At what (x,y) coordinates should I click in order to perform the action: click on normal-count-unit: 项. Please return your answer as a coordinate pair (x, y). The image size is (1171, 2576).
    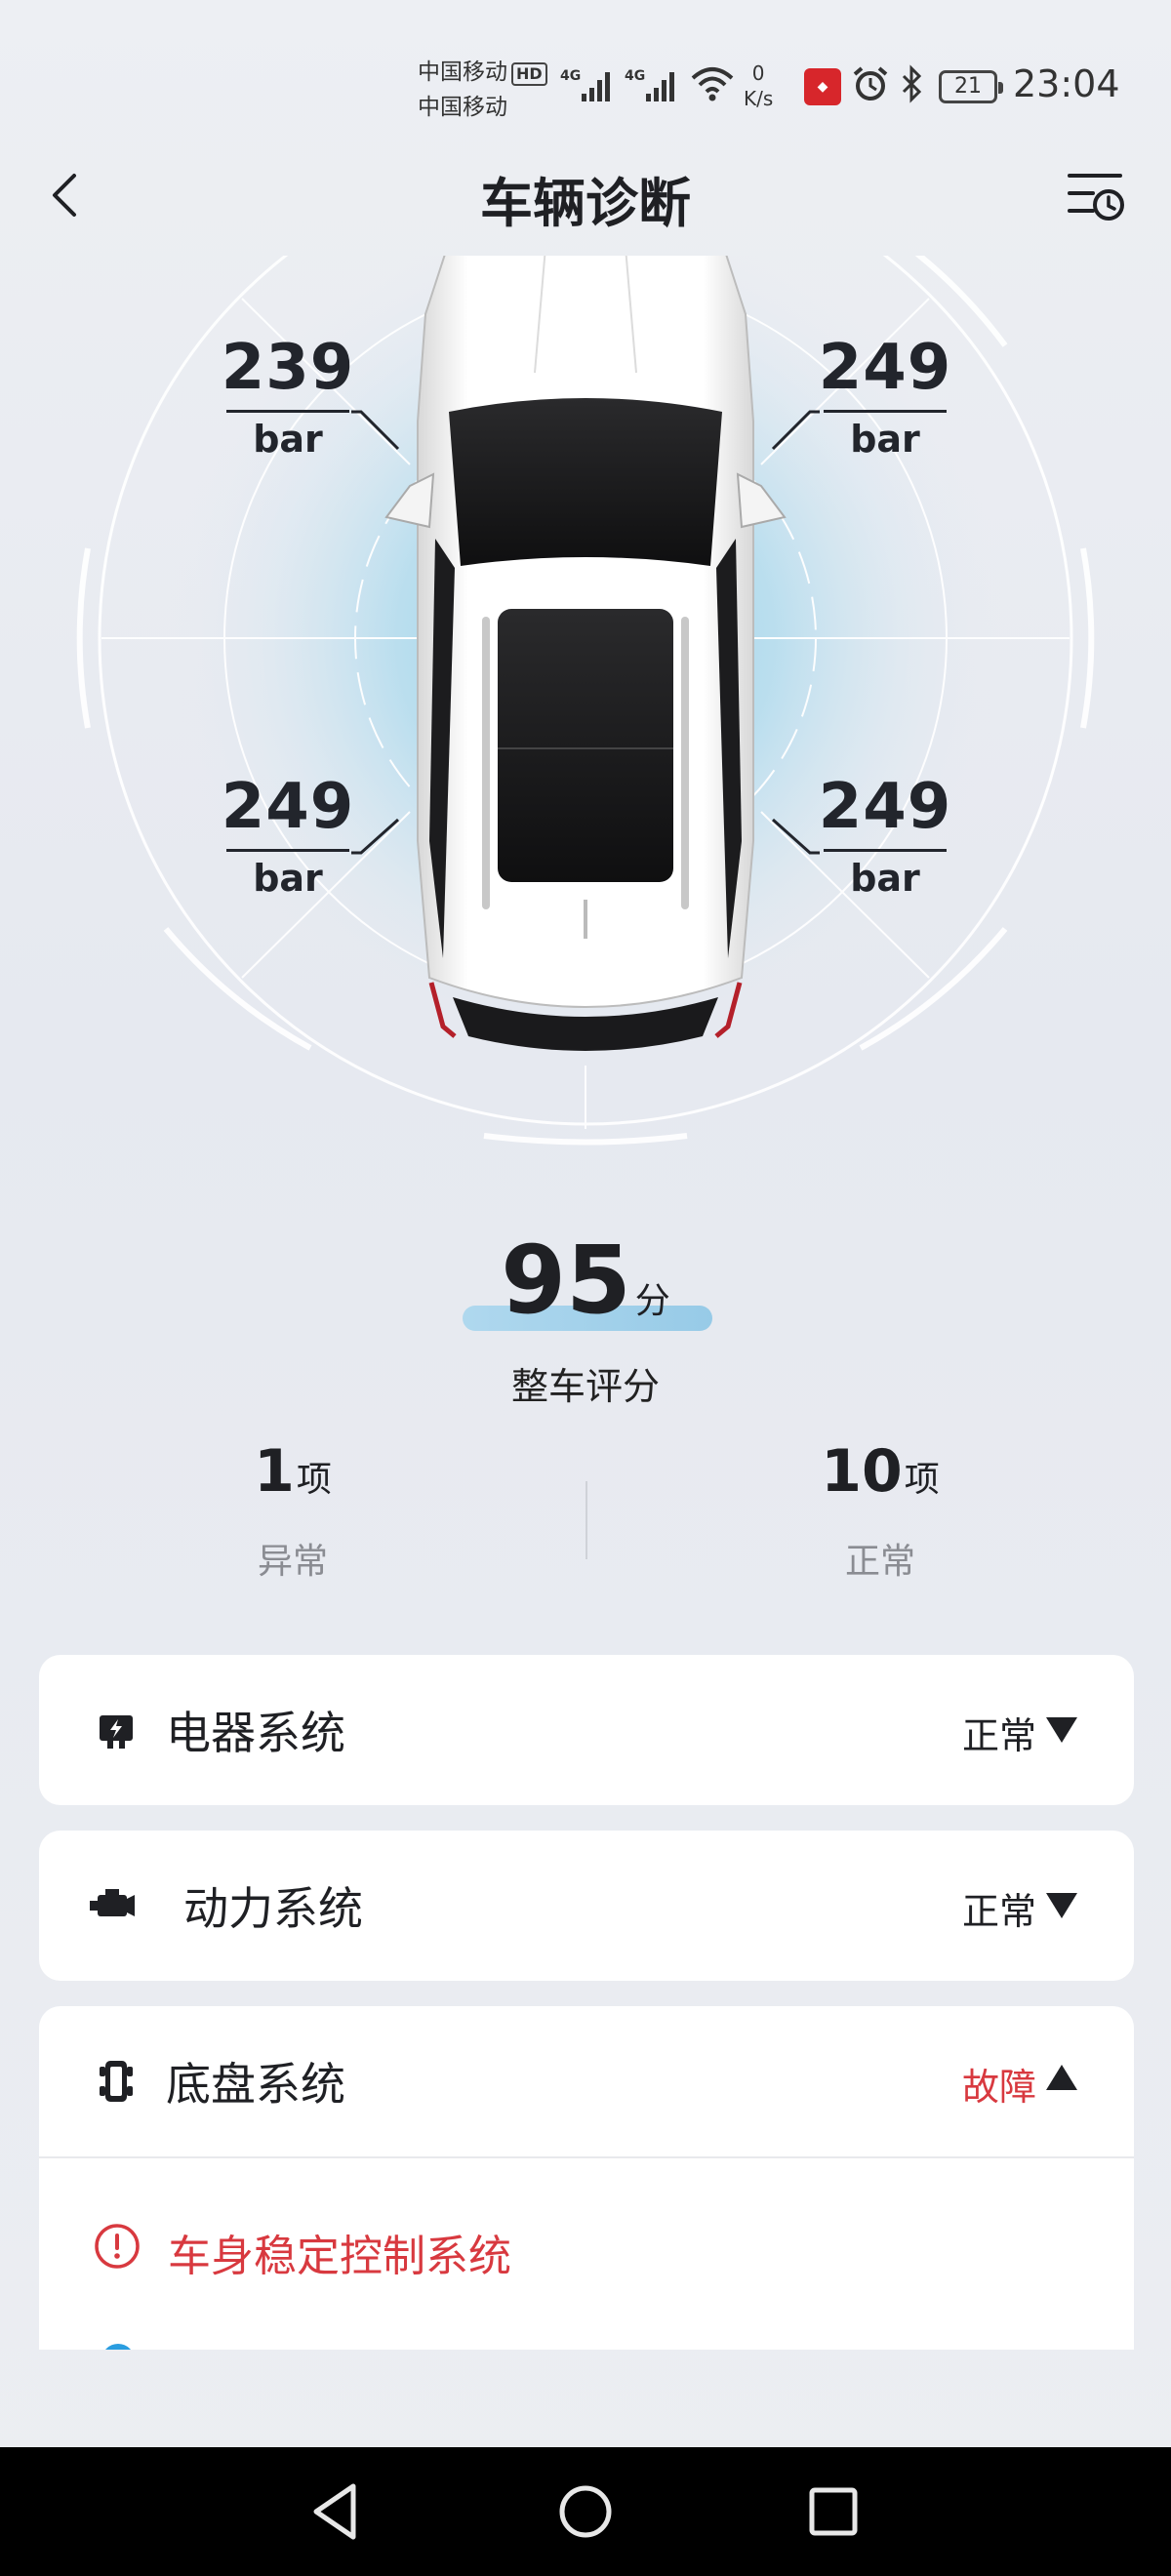
    Looking at the image, I should click on (922, 1480).